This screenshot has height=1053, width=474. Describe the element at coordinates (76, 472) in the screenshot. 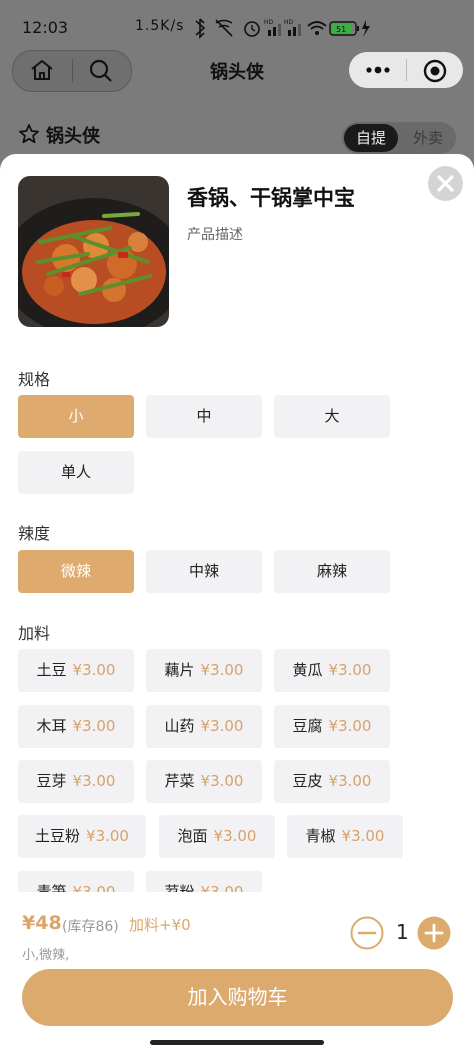

I see `size-option-single: 单人` at that location.